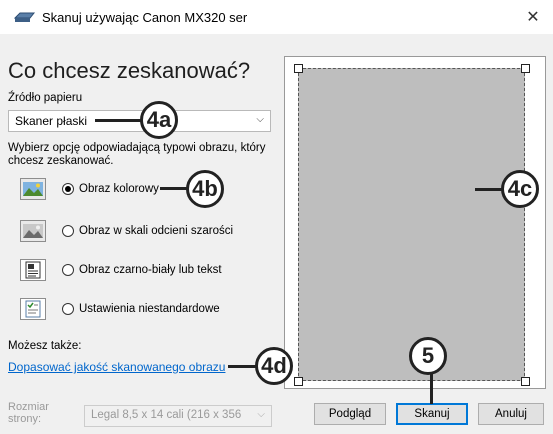  I want to click on radio-grayscale-picture, so click(68, 231).